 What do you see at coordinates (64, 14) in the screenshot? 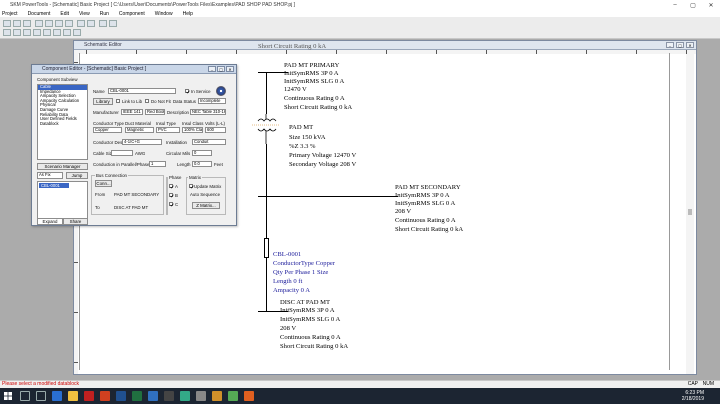
I see `menu-edit: Edit` at bounding box center [64, 14].